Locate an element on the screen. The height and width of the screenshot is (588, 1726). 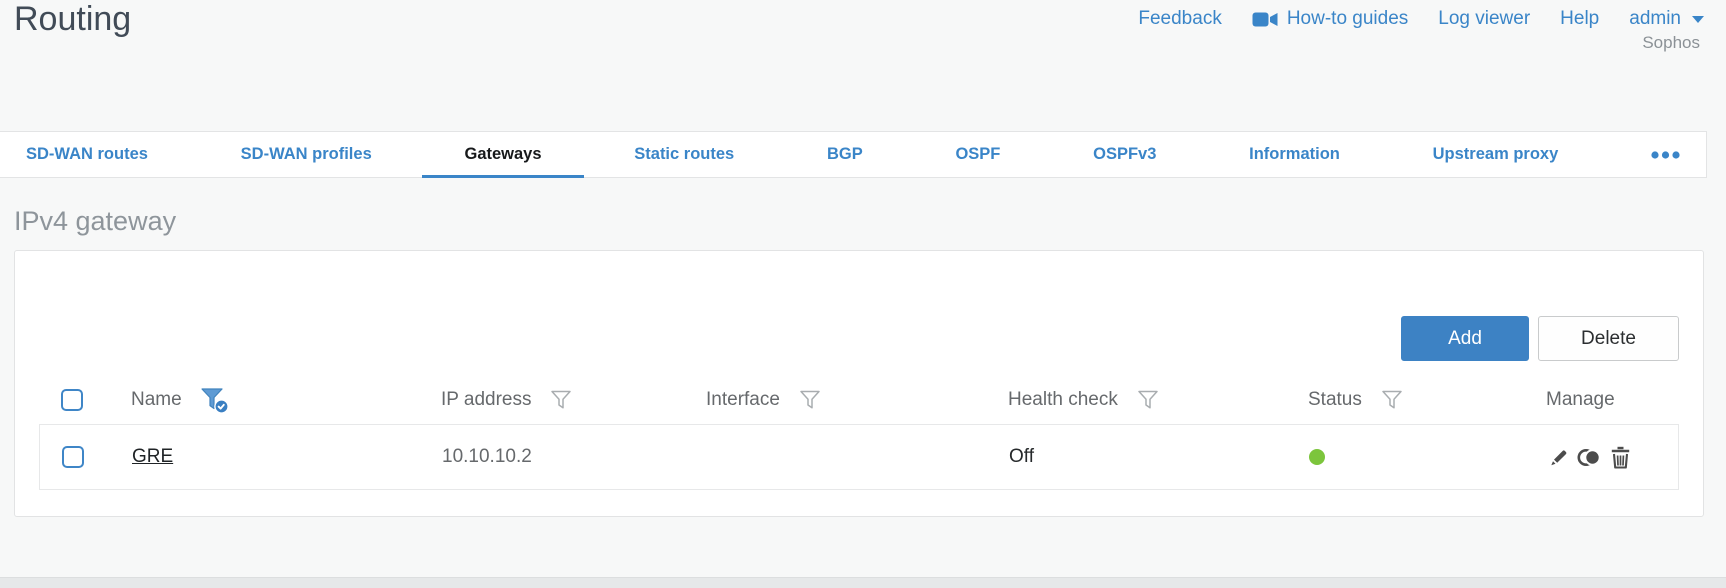
edit-icon is located at coordinates (1558, 457).